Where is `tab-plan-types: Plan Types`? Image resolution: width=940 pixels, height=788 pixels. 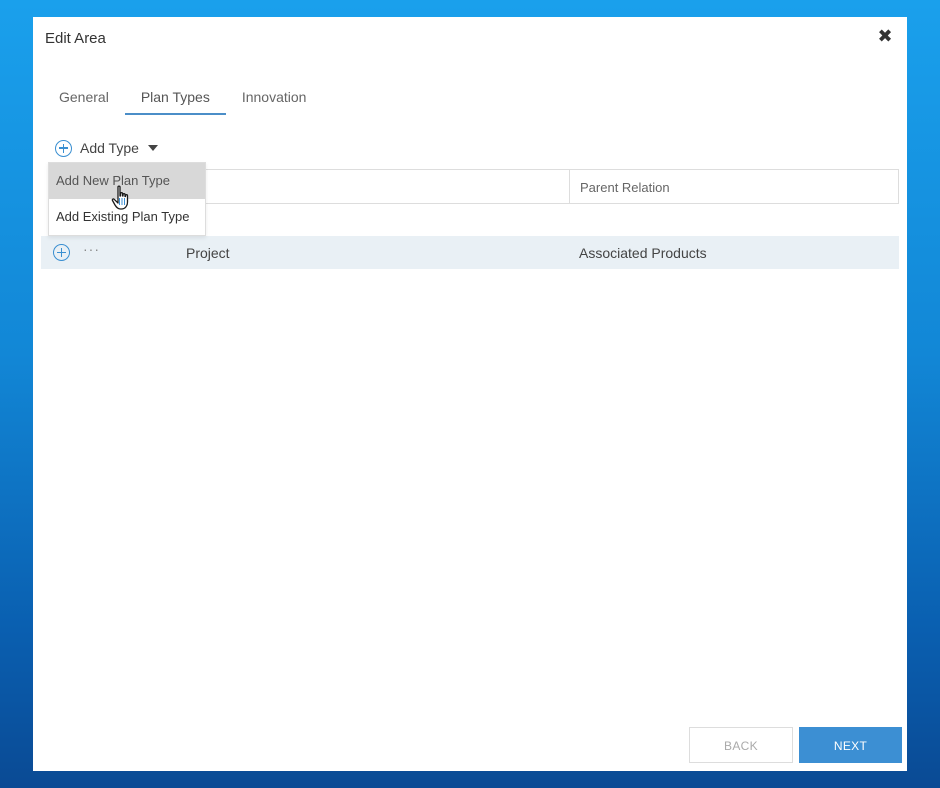
tab-plan-types: Plan Types is located at coordinates (175, 101).